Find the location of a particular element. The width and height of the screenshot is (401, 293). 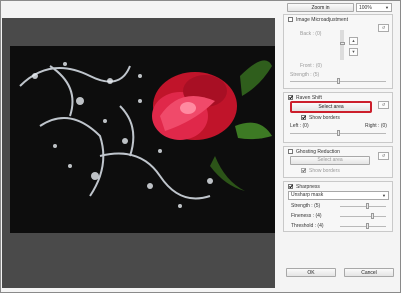

ghost-select-area-button: Select area is located at coordinates (330, 160).